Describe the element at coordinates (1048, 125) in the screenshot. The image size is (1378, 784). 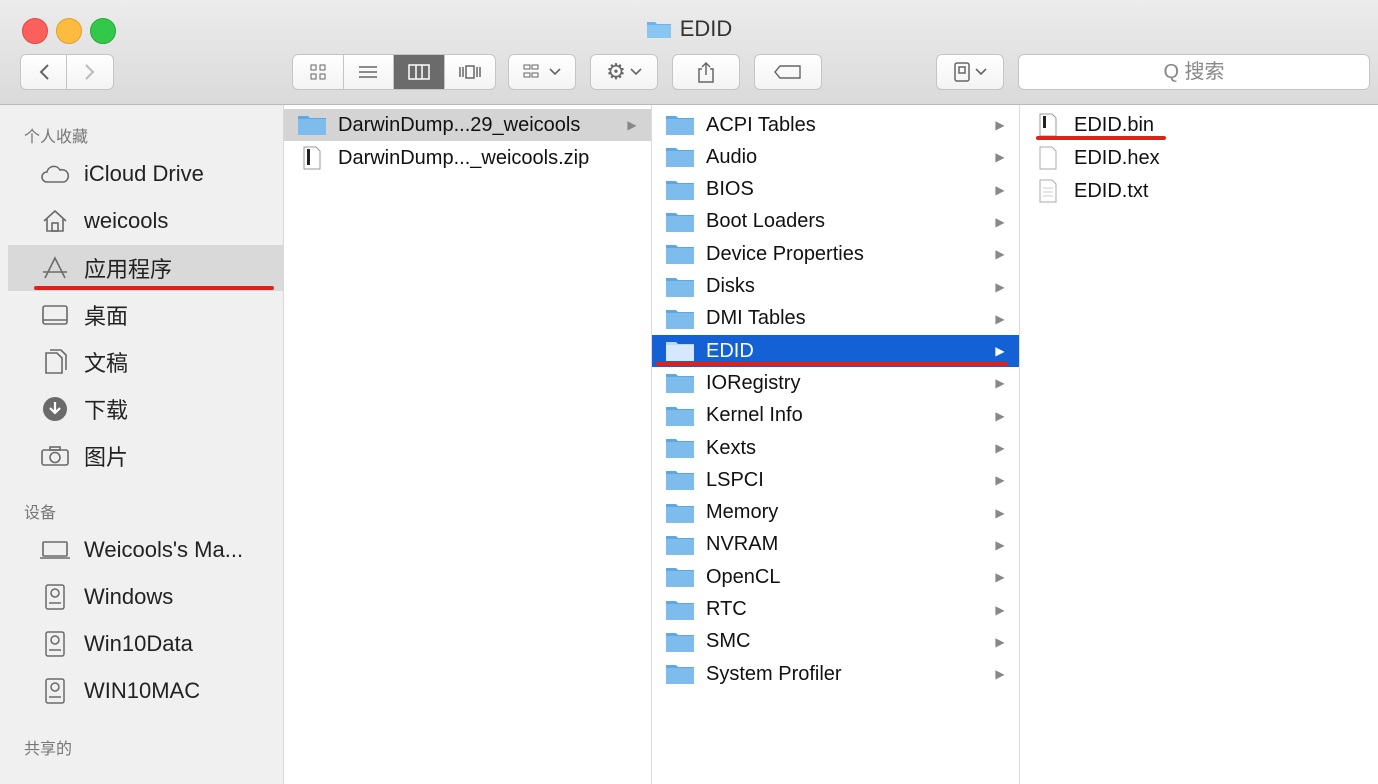
I see `executable-file-icon` at that location.